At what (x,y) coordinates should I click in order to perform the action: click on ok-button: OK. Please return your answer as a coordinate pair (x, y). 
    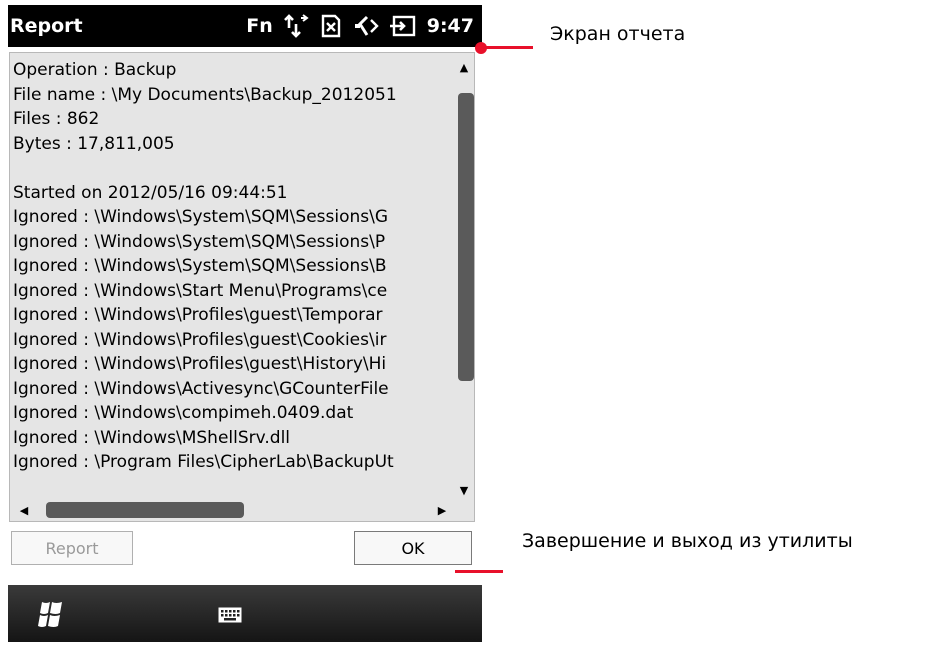
    Looking at the image, I should click on (413, 548).